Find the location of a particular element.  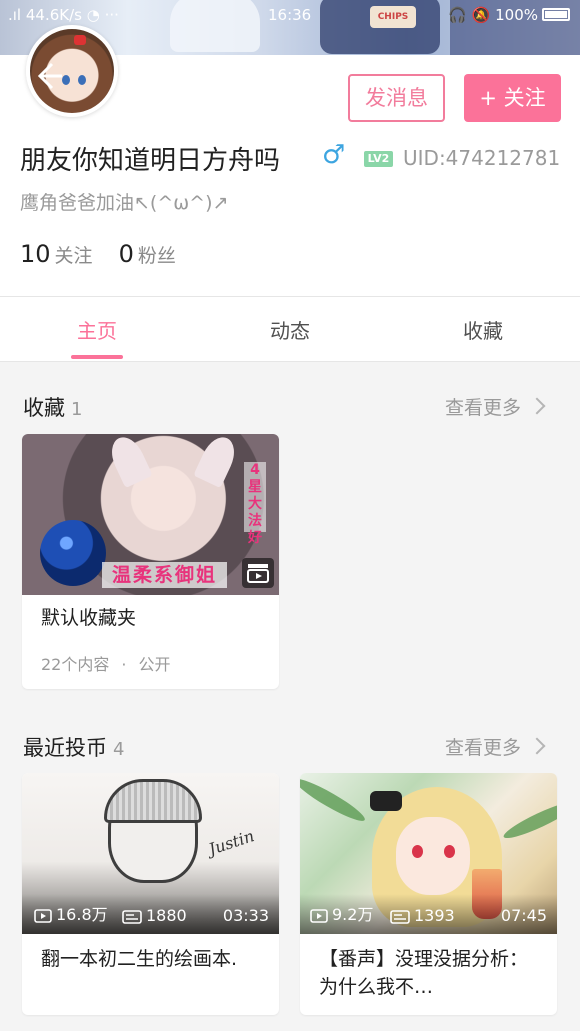

level-badge: LV2 is located at coordinates (378, 159).